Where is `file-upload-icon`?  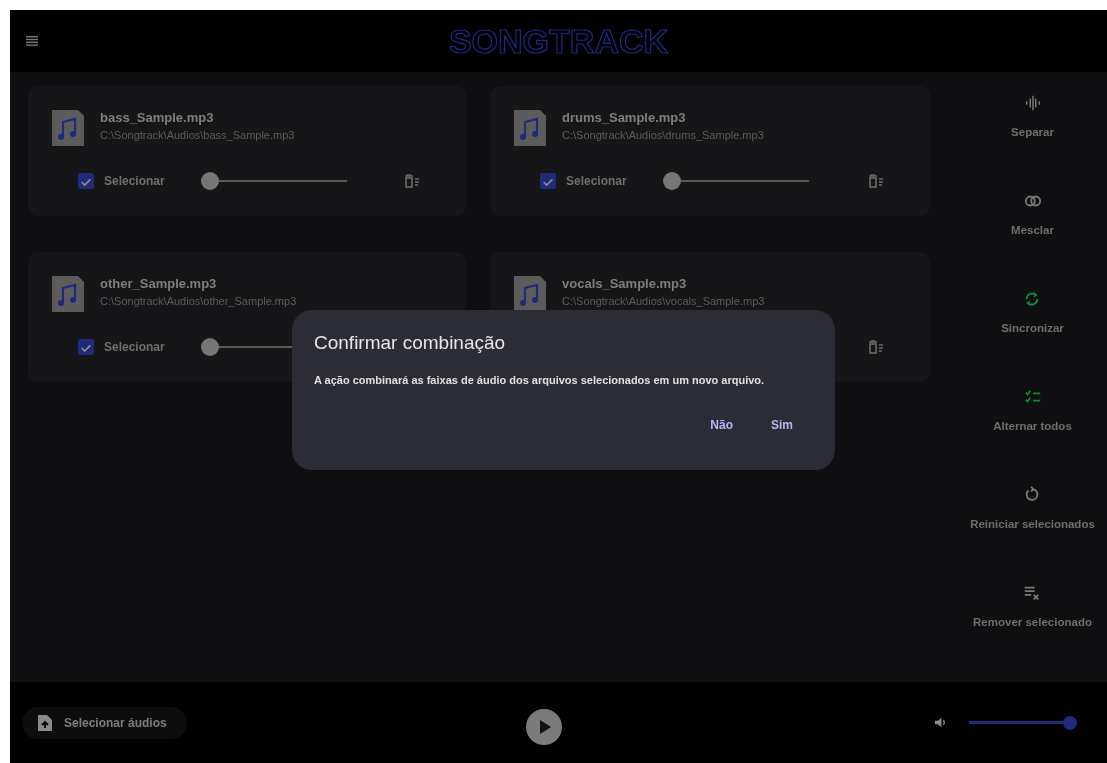 file-upload-icon is located at coordinates (45, 722).